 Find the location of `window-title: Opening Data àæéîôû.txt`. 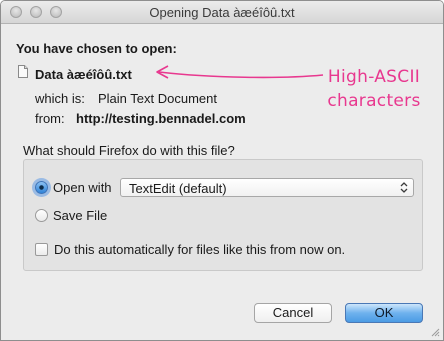

window-title: Opening Data àæéîôû.txt is located at coordinates (222, 12).